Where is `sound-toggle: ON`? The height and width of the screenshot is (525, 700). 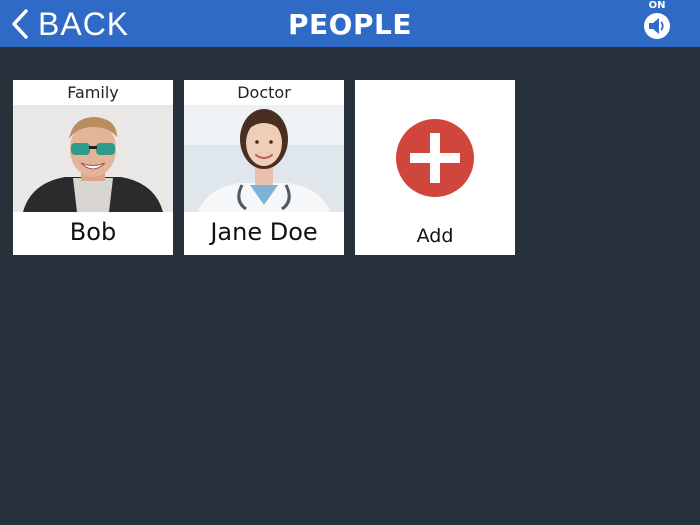
sound-toggle: ON is located at coordinates (657, 23).